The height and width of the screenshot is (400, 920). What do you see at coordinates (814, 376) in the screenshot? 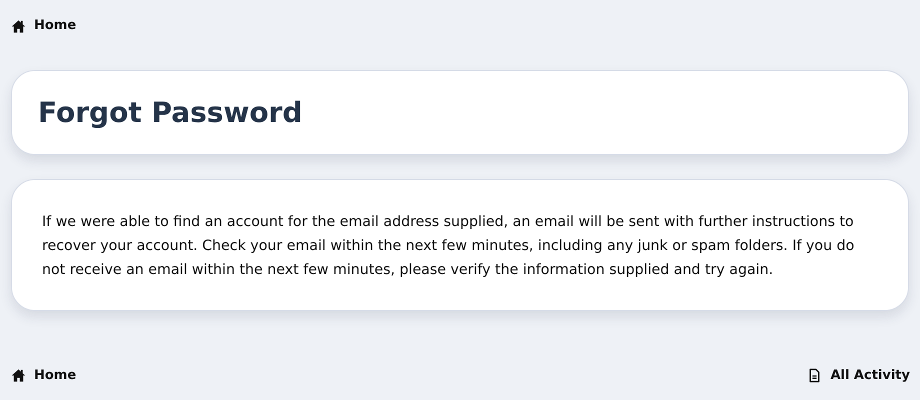
I see `document-icon` at bounding box center [814, 376].